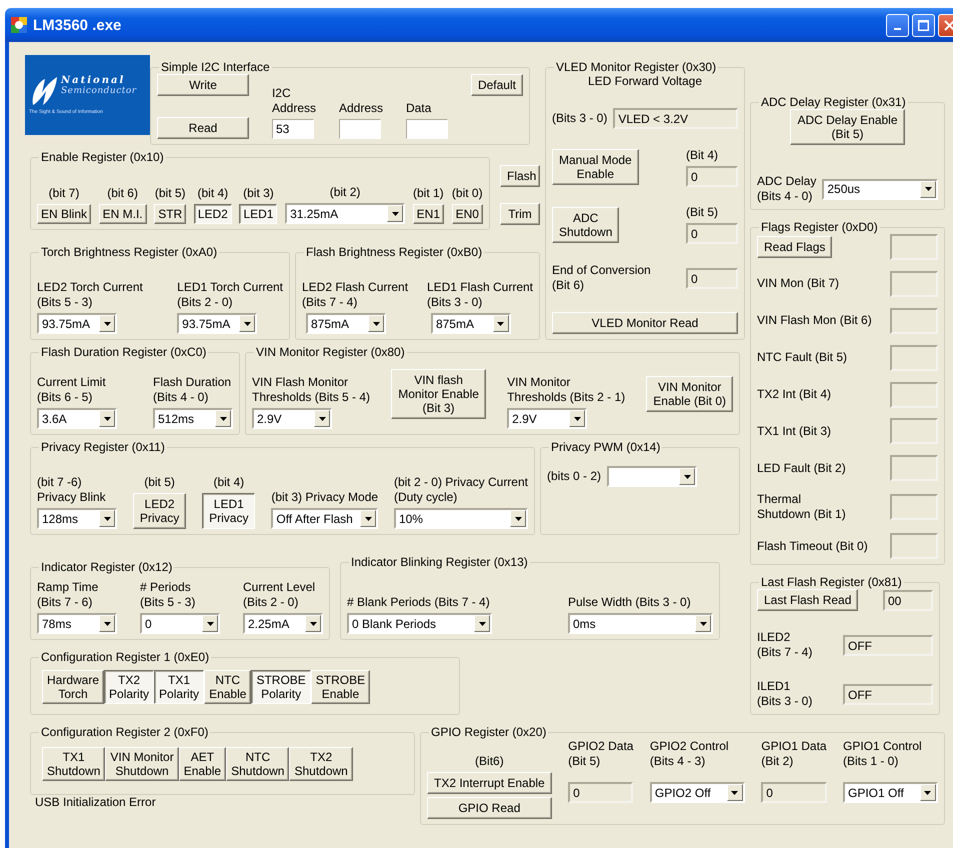 The image size is (953, 848). I want to click on label-text: End of Conversion (Bit 6), so click(601, 278).